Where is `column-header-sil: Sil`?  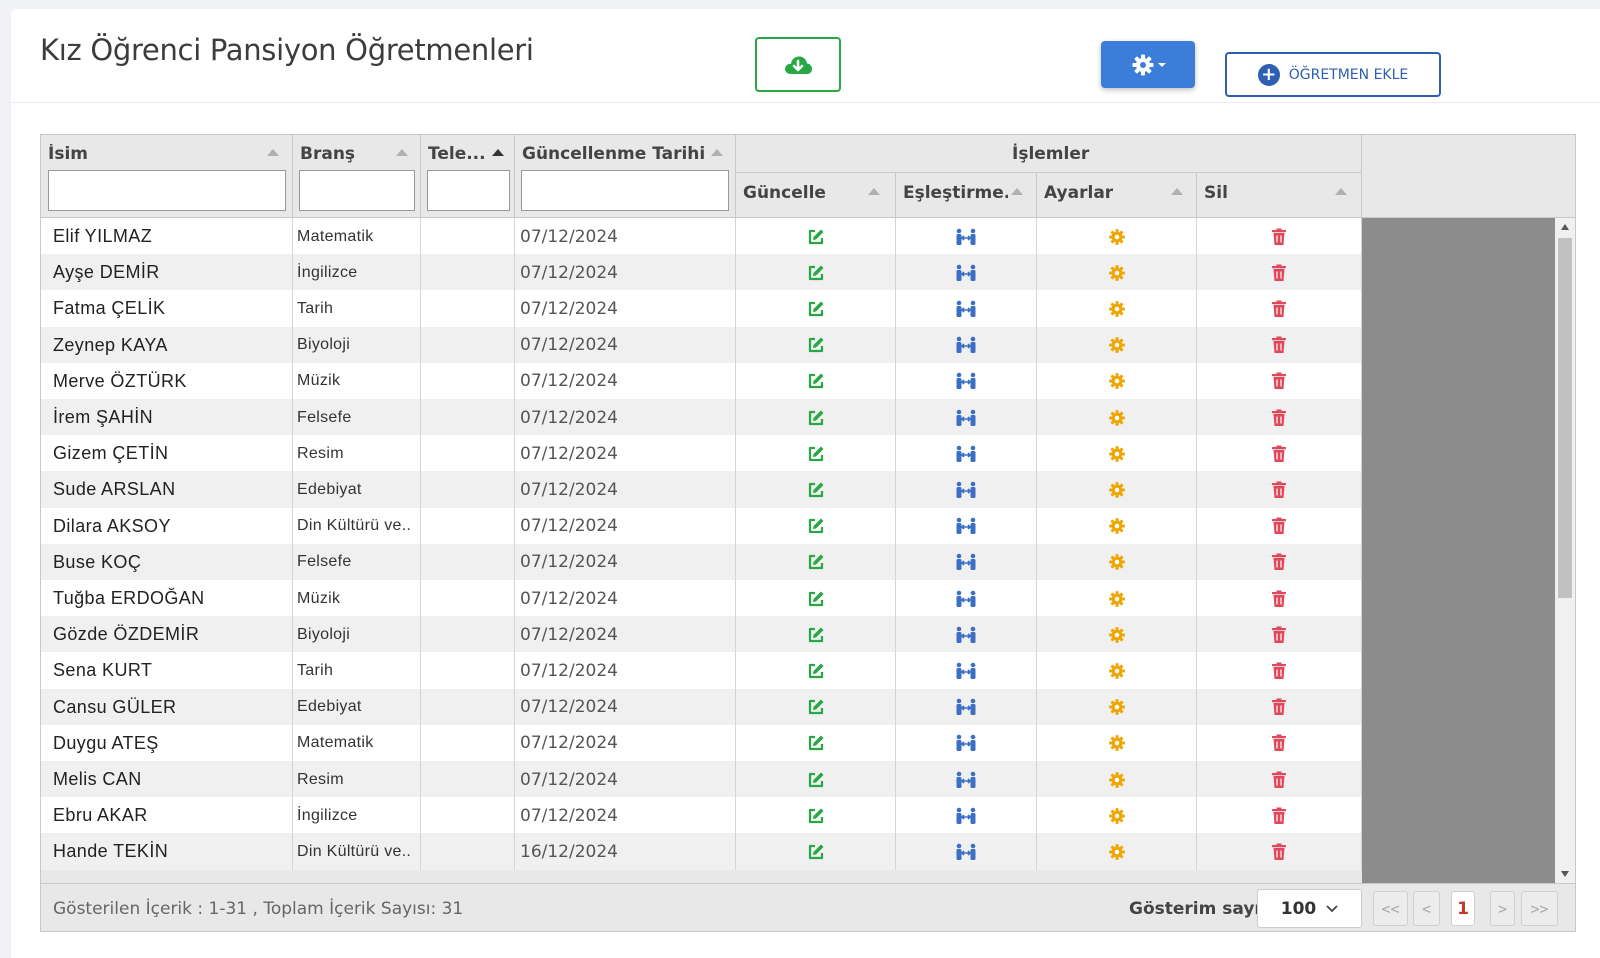
column-header-sil: Sil is located at coordinates (1279, 195).